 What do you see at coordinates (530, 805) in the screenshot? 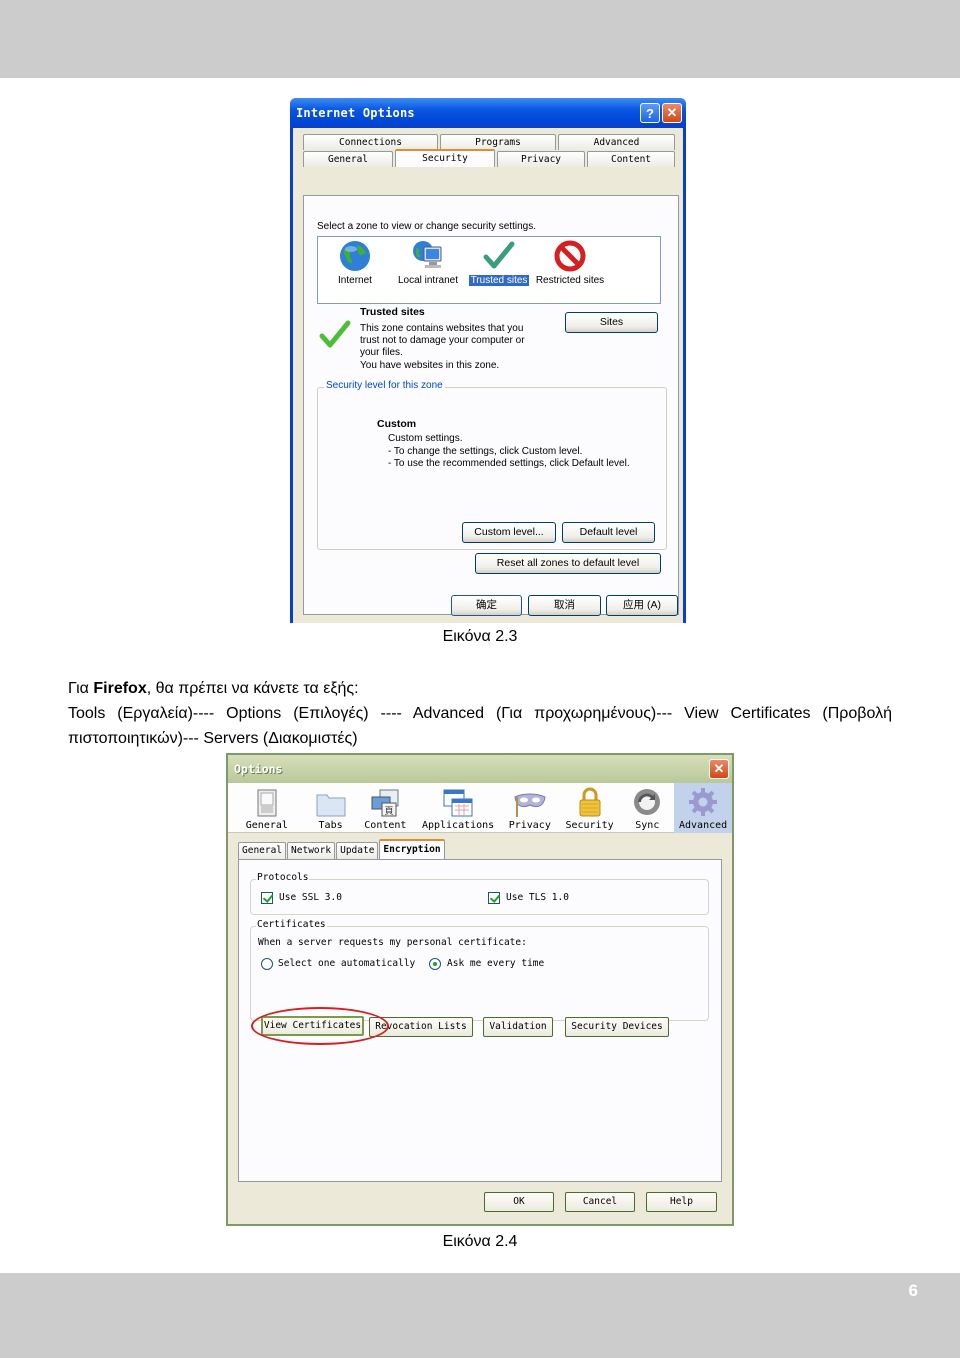
I see `mask-icon` at bounding box center [530, 805].